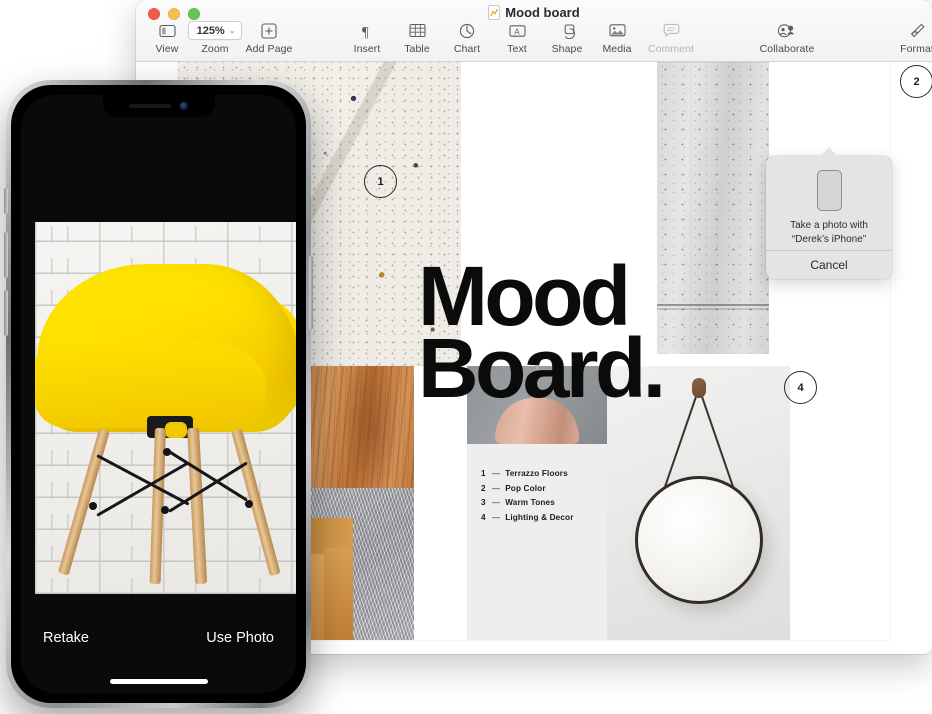 Image resolution: width=932 pixels, height=714 pixels. What do you see at coordinates (6, 201) in the screenshot?
I see `iphone-silent-switch` at bounding box center [6, 201].